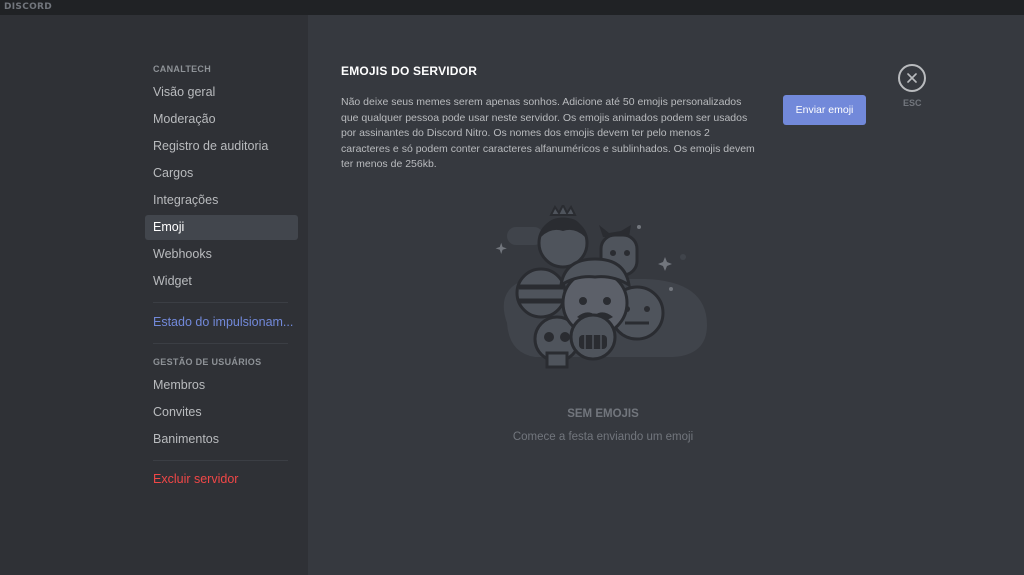 This screenshot has width=1024, height=575. I want to click on sidebar-item-moderation: Moderação, so click(221, 119).